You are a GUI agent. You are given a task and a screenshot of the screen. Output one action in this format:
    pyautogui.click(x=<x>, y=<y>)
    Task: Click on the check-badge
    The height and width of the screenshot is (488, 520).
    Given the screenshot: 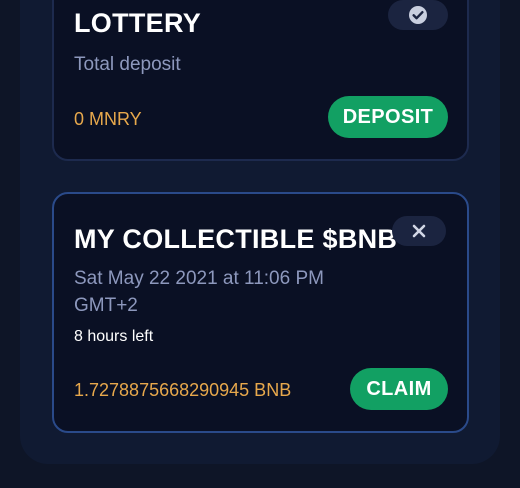 What is the action you would take?
    pyautogui.click(x=418, y=15)
    